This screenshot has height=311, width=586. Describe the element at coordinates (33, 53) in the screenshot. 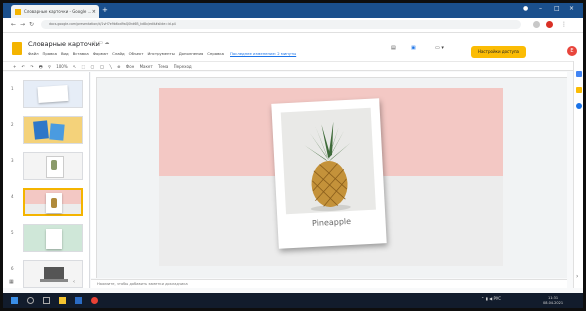

I see `menu-file: Файл` at that location.